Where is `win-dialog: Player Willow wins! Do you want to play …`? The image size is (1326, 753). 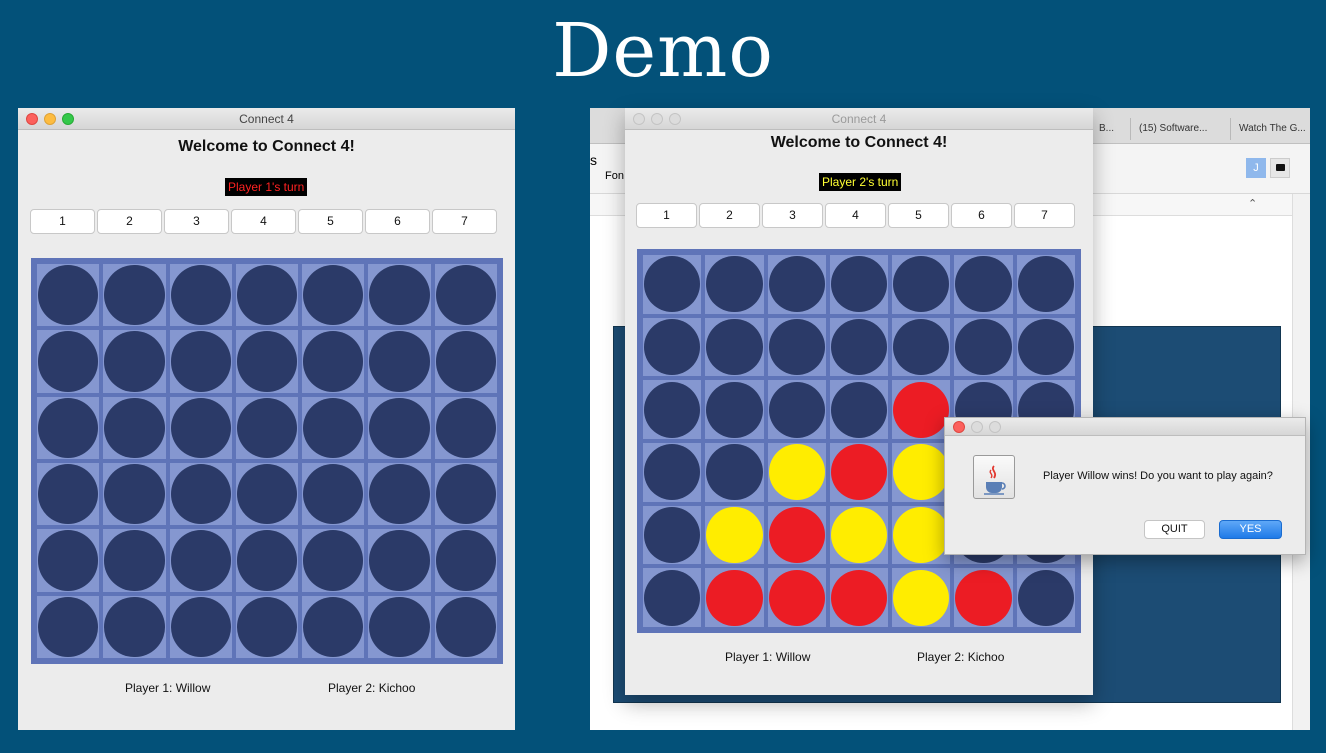 win-dialog: Player Willow wins! Do you want to play … is located at coordinates (1125, 486).